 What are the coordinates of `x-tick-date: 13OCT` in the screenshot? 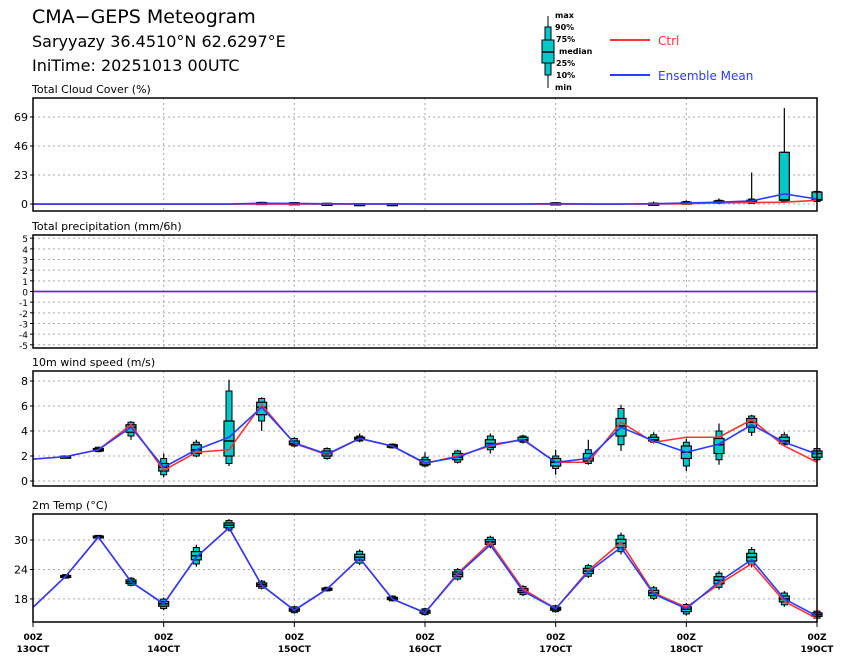 It's located at (34, 650).